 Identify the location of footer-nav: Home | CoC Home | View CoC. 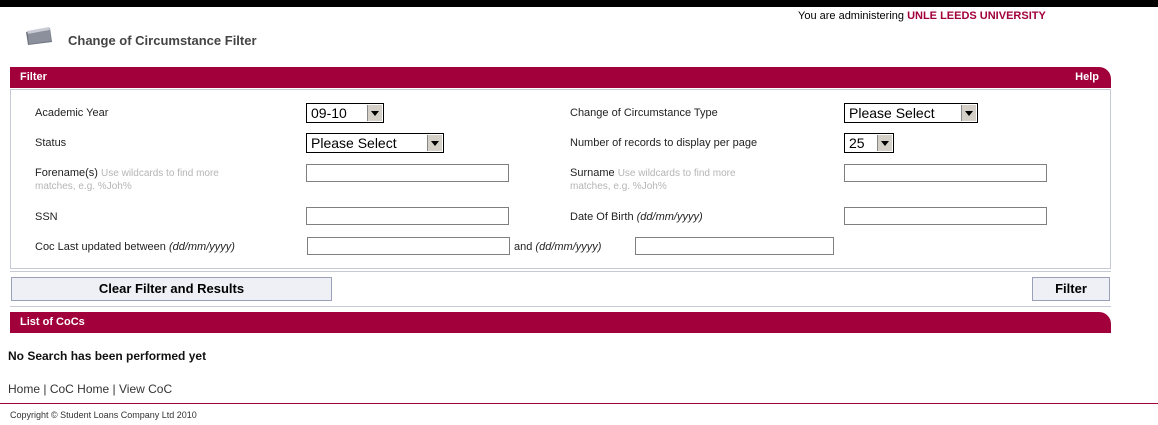
(90, 389).